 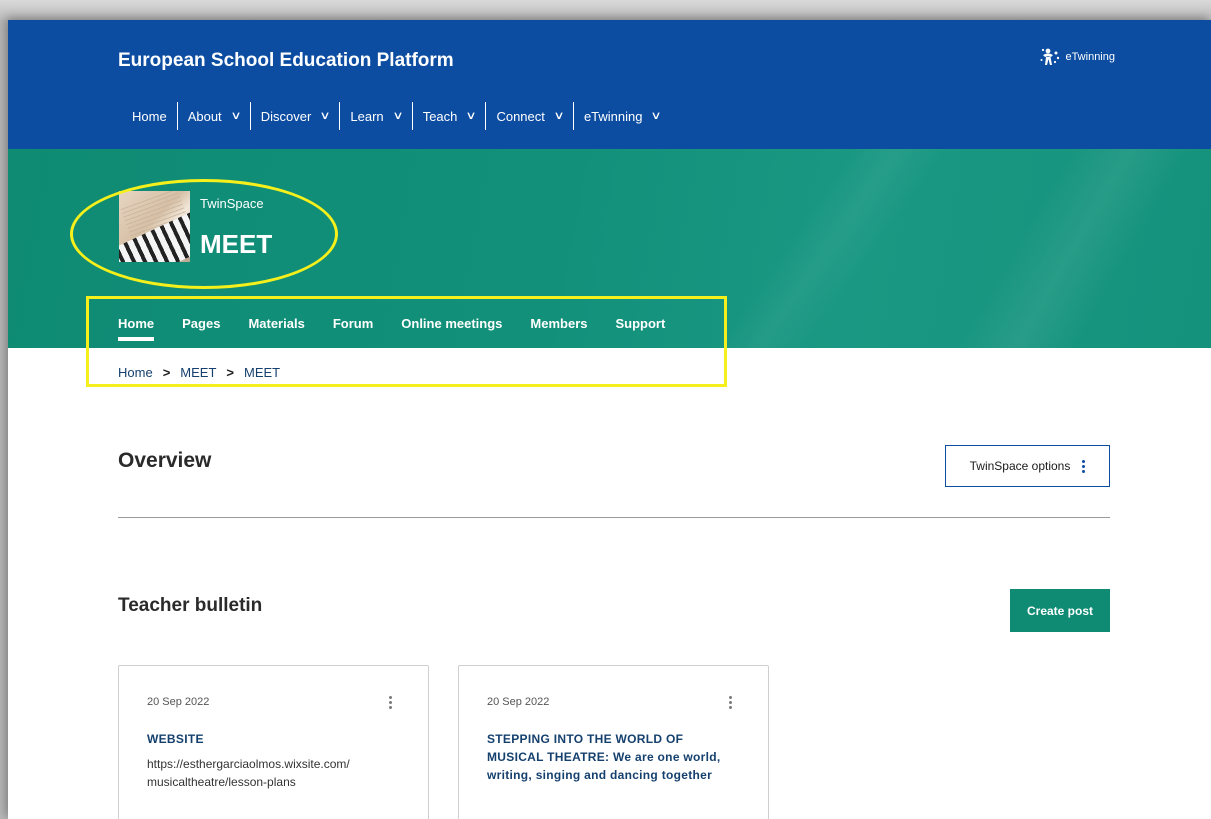 I want to click on etwinning-logo: eTwinning, so click(x=1077, y=57).